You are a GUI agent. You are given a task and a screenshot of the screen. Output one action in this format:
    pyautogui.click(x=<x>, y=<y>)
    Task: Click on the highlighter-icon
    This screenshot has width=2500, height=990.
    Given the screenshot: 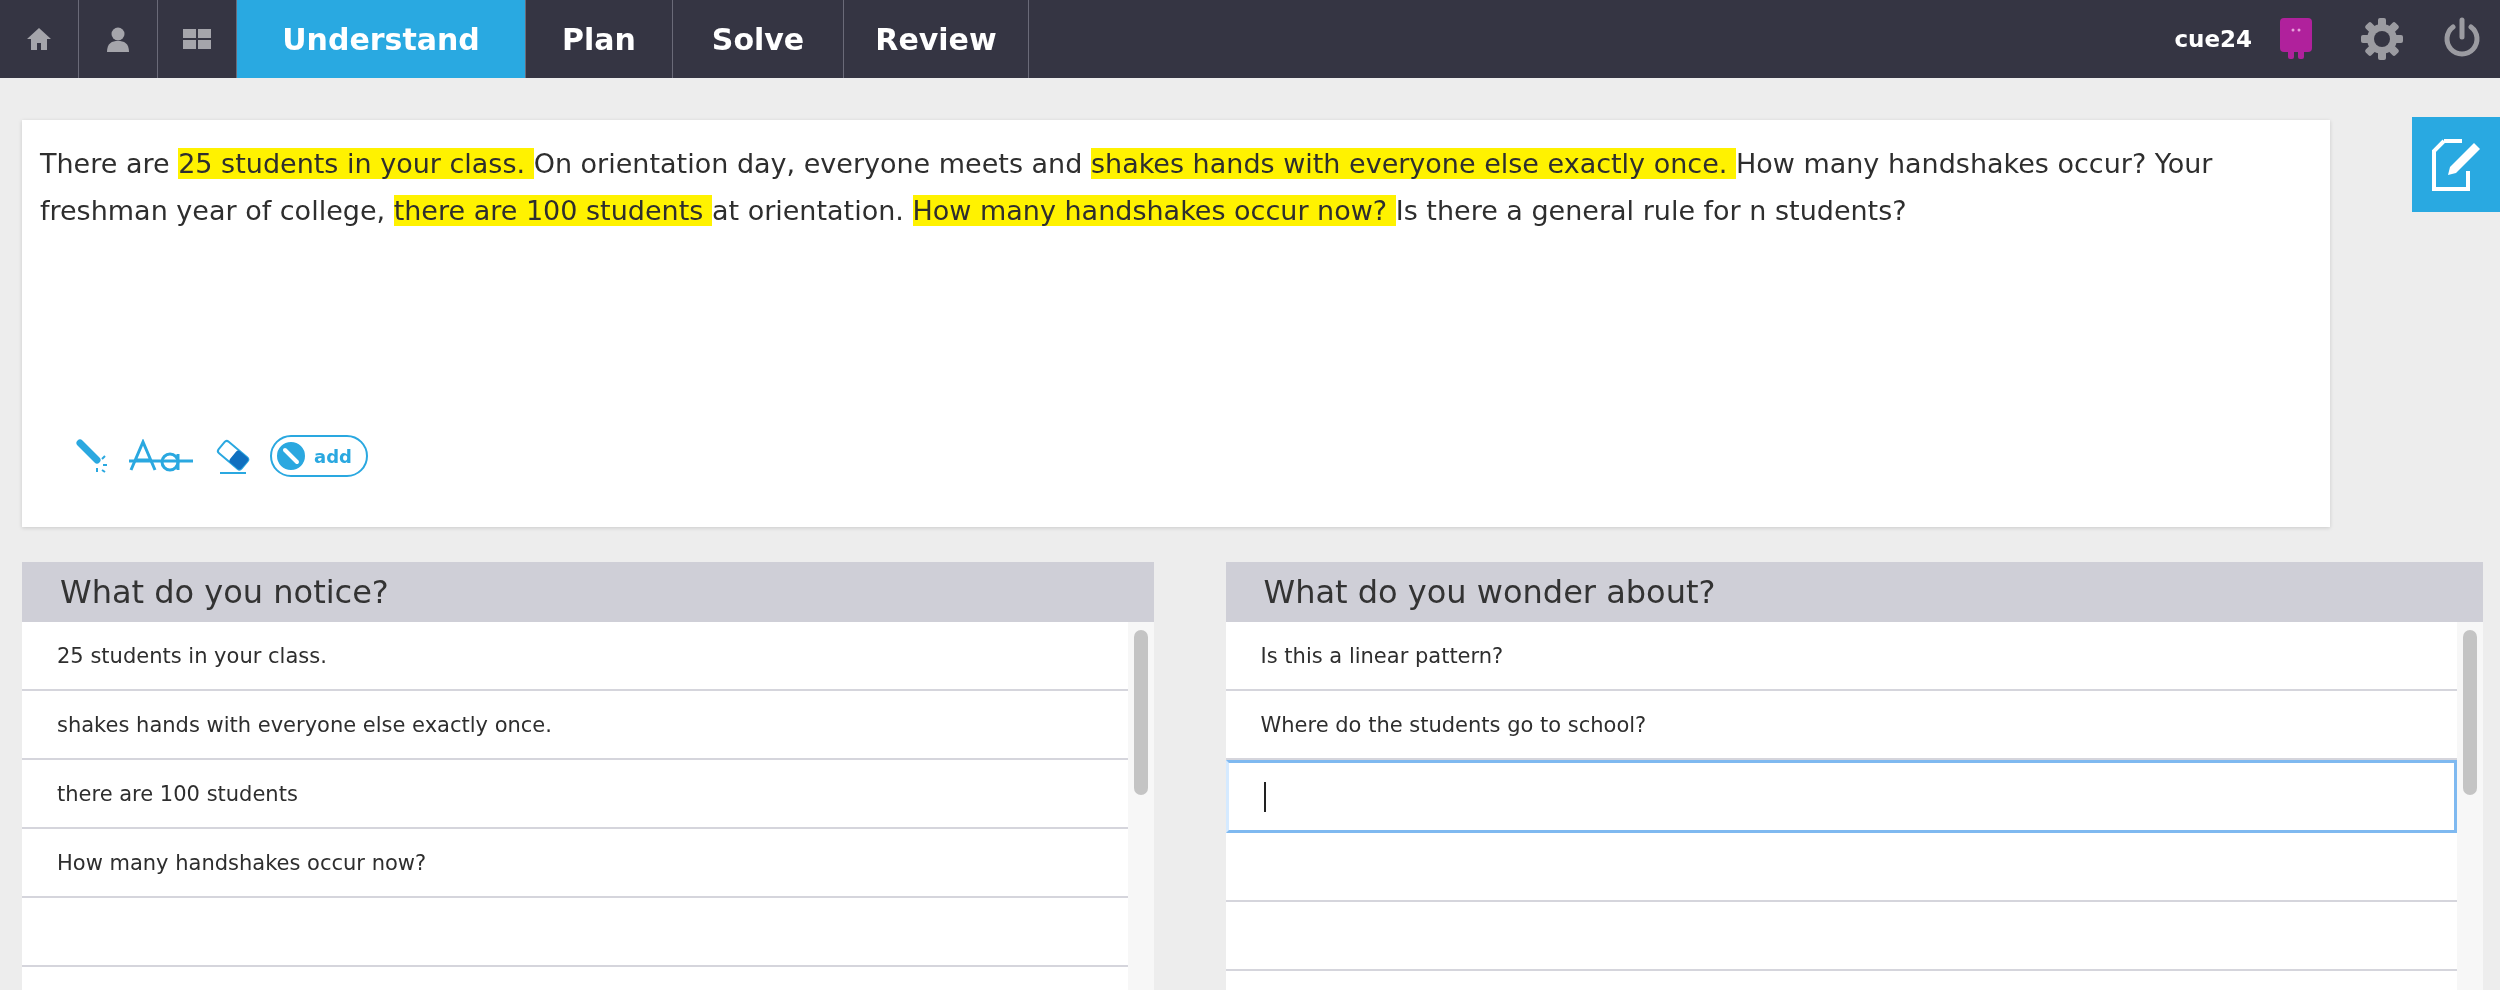 What is the action you would take?
    pyautogui.click(x=93, y=456)
    